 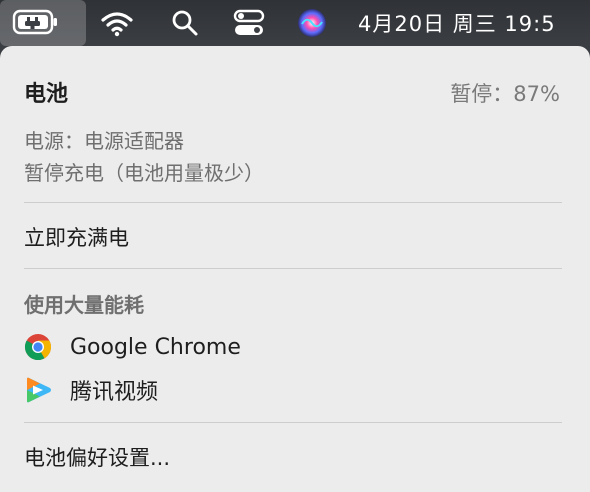 I want to click on battery-menu-extra, so click(x=43, y=23).